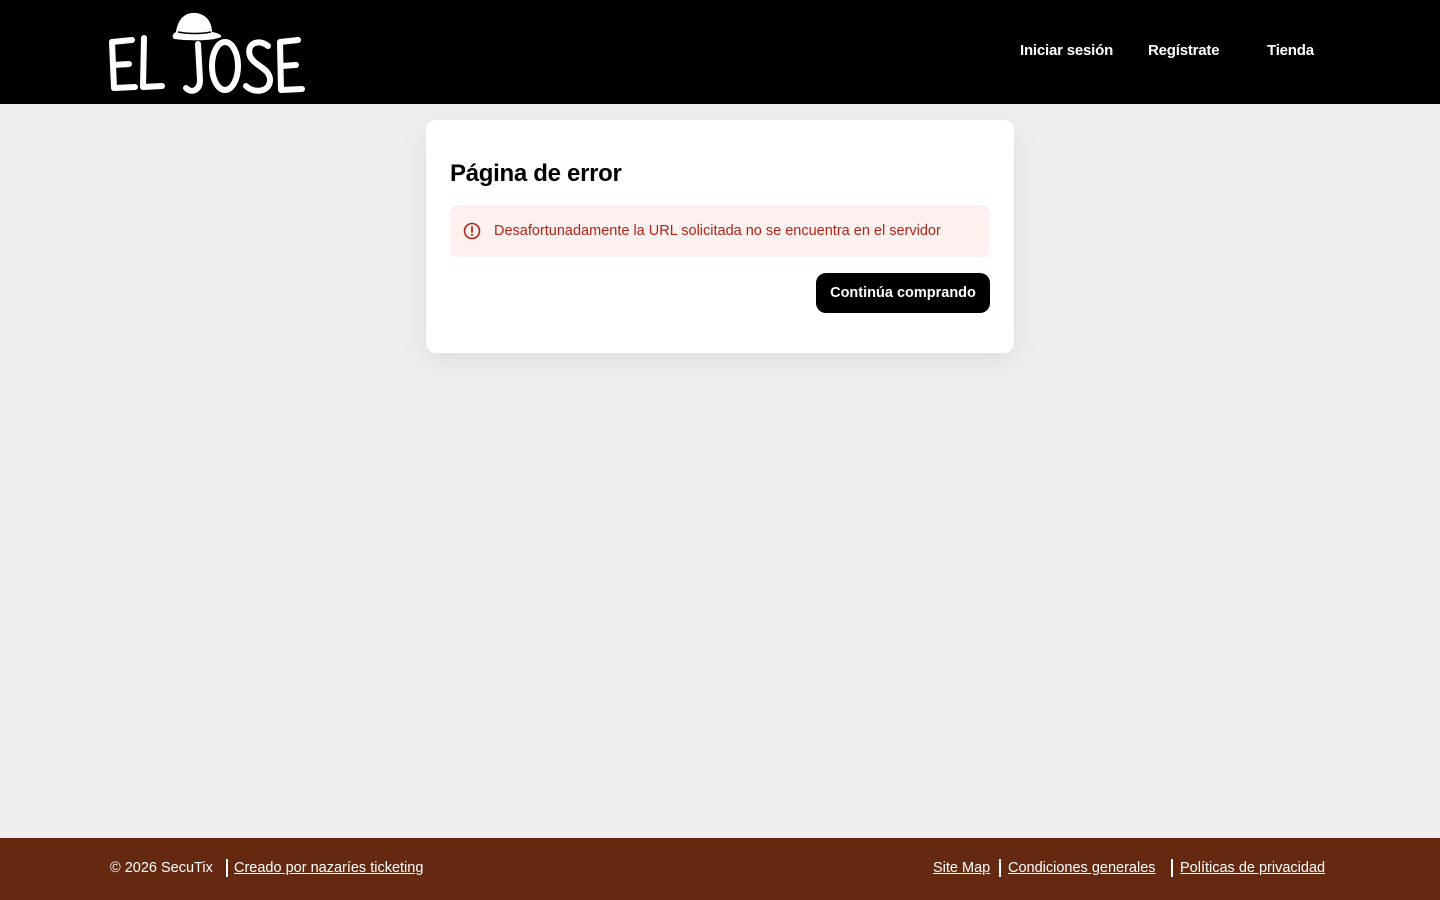  I want to click on register-link: Regístrate, so click(1184, 50).